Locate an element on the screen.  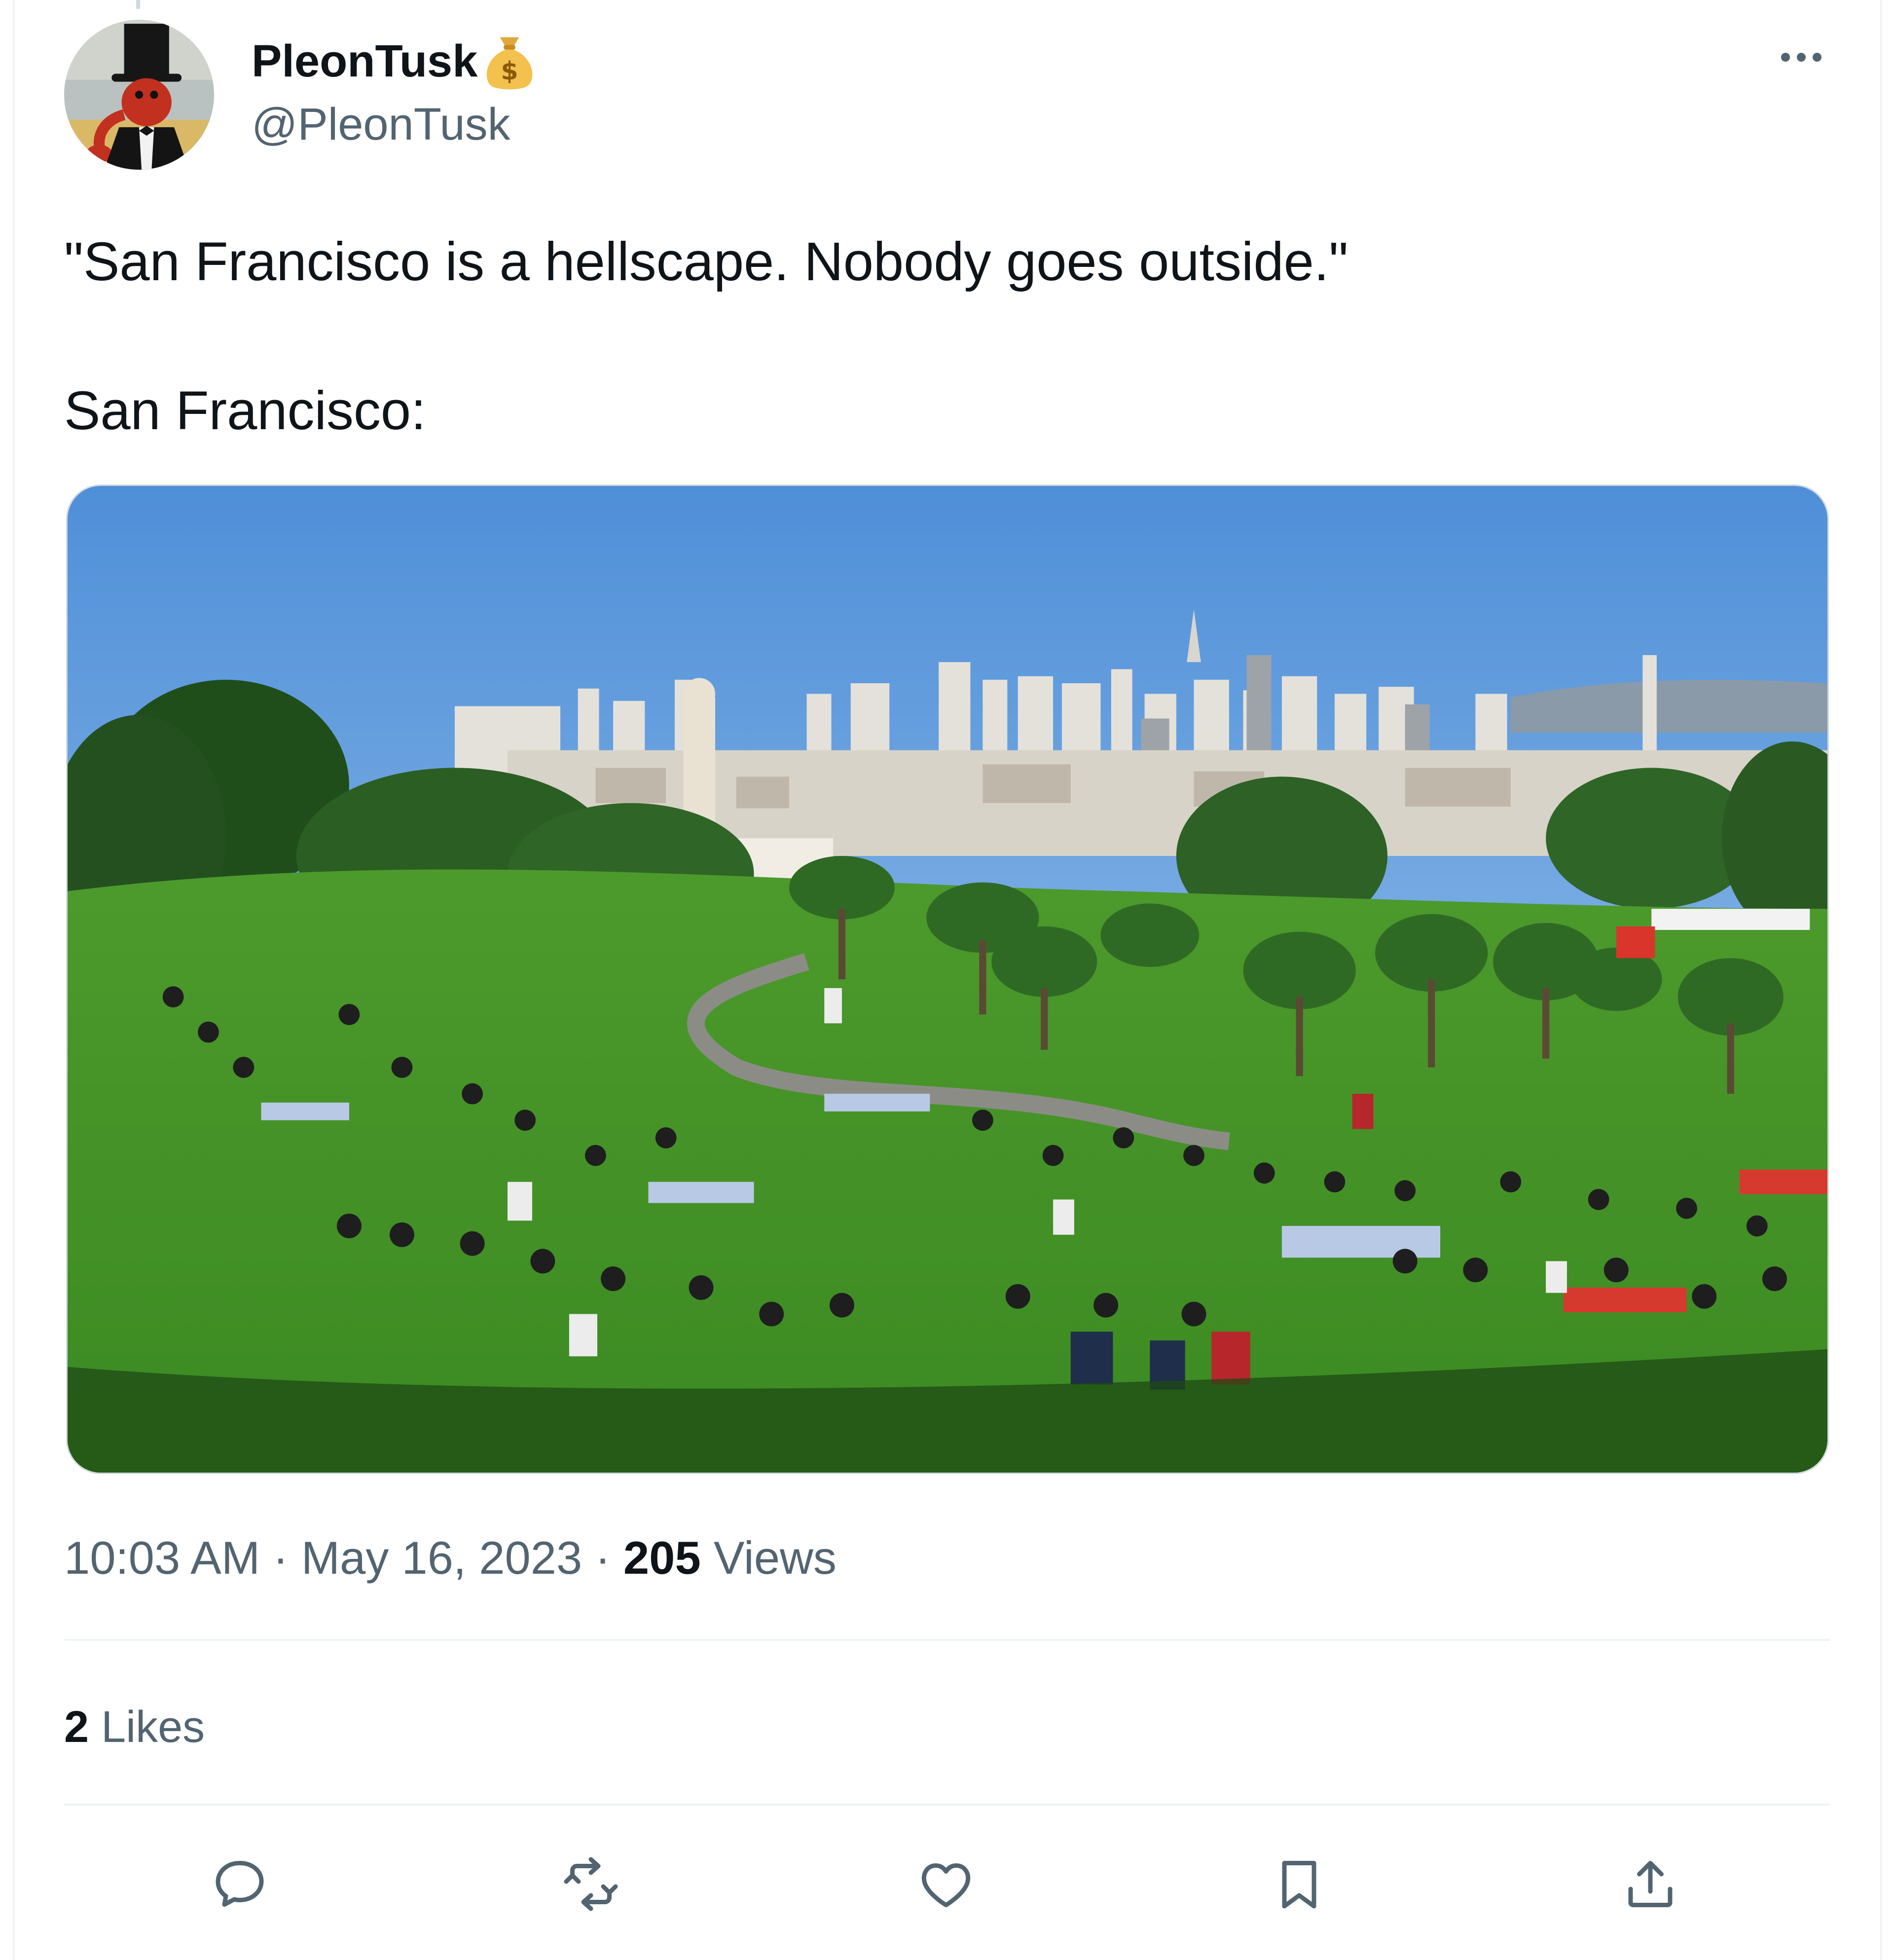
tweet-meta: 10:03 AM · May 16, 2023 · 205 Views is located at coordinates (450, 1557).